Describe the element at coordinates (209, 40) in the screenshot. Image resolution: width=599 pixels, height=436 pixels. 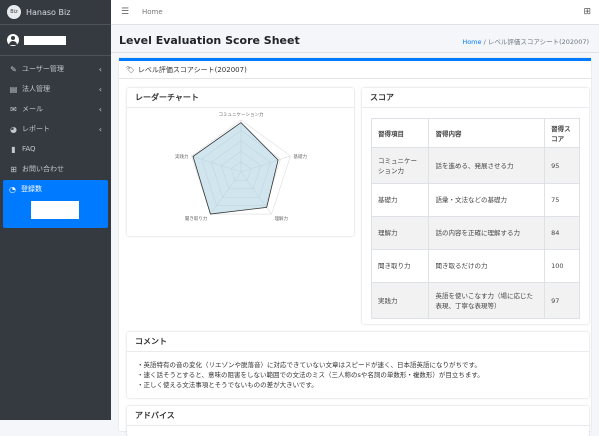
I see `page-title: Level Evaluation Score Sheet` at that location.